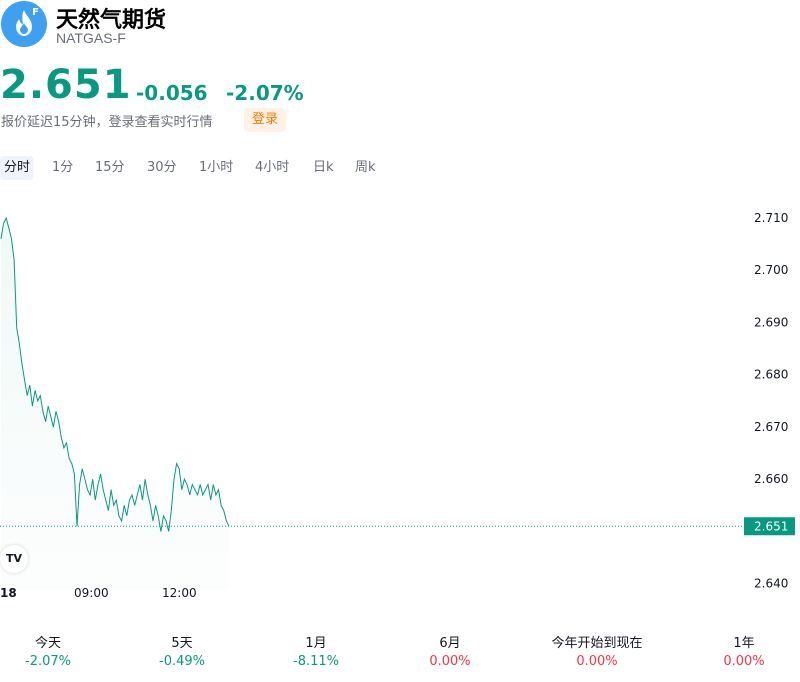 This screenshot has height=682, width=800. Describe the element at coordinates (771, 526) in the screenshot. I see `last-price-label: 2.651` at that location.